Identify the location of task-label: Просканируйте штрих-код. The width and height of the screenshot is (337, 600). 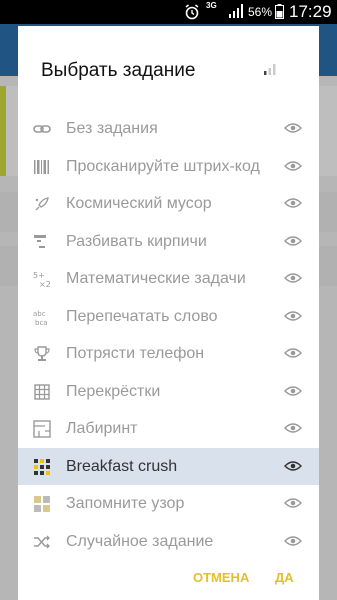
(163, 166).